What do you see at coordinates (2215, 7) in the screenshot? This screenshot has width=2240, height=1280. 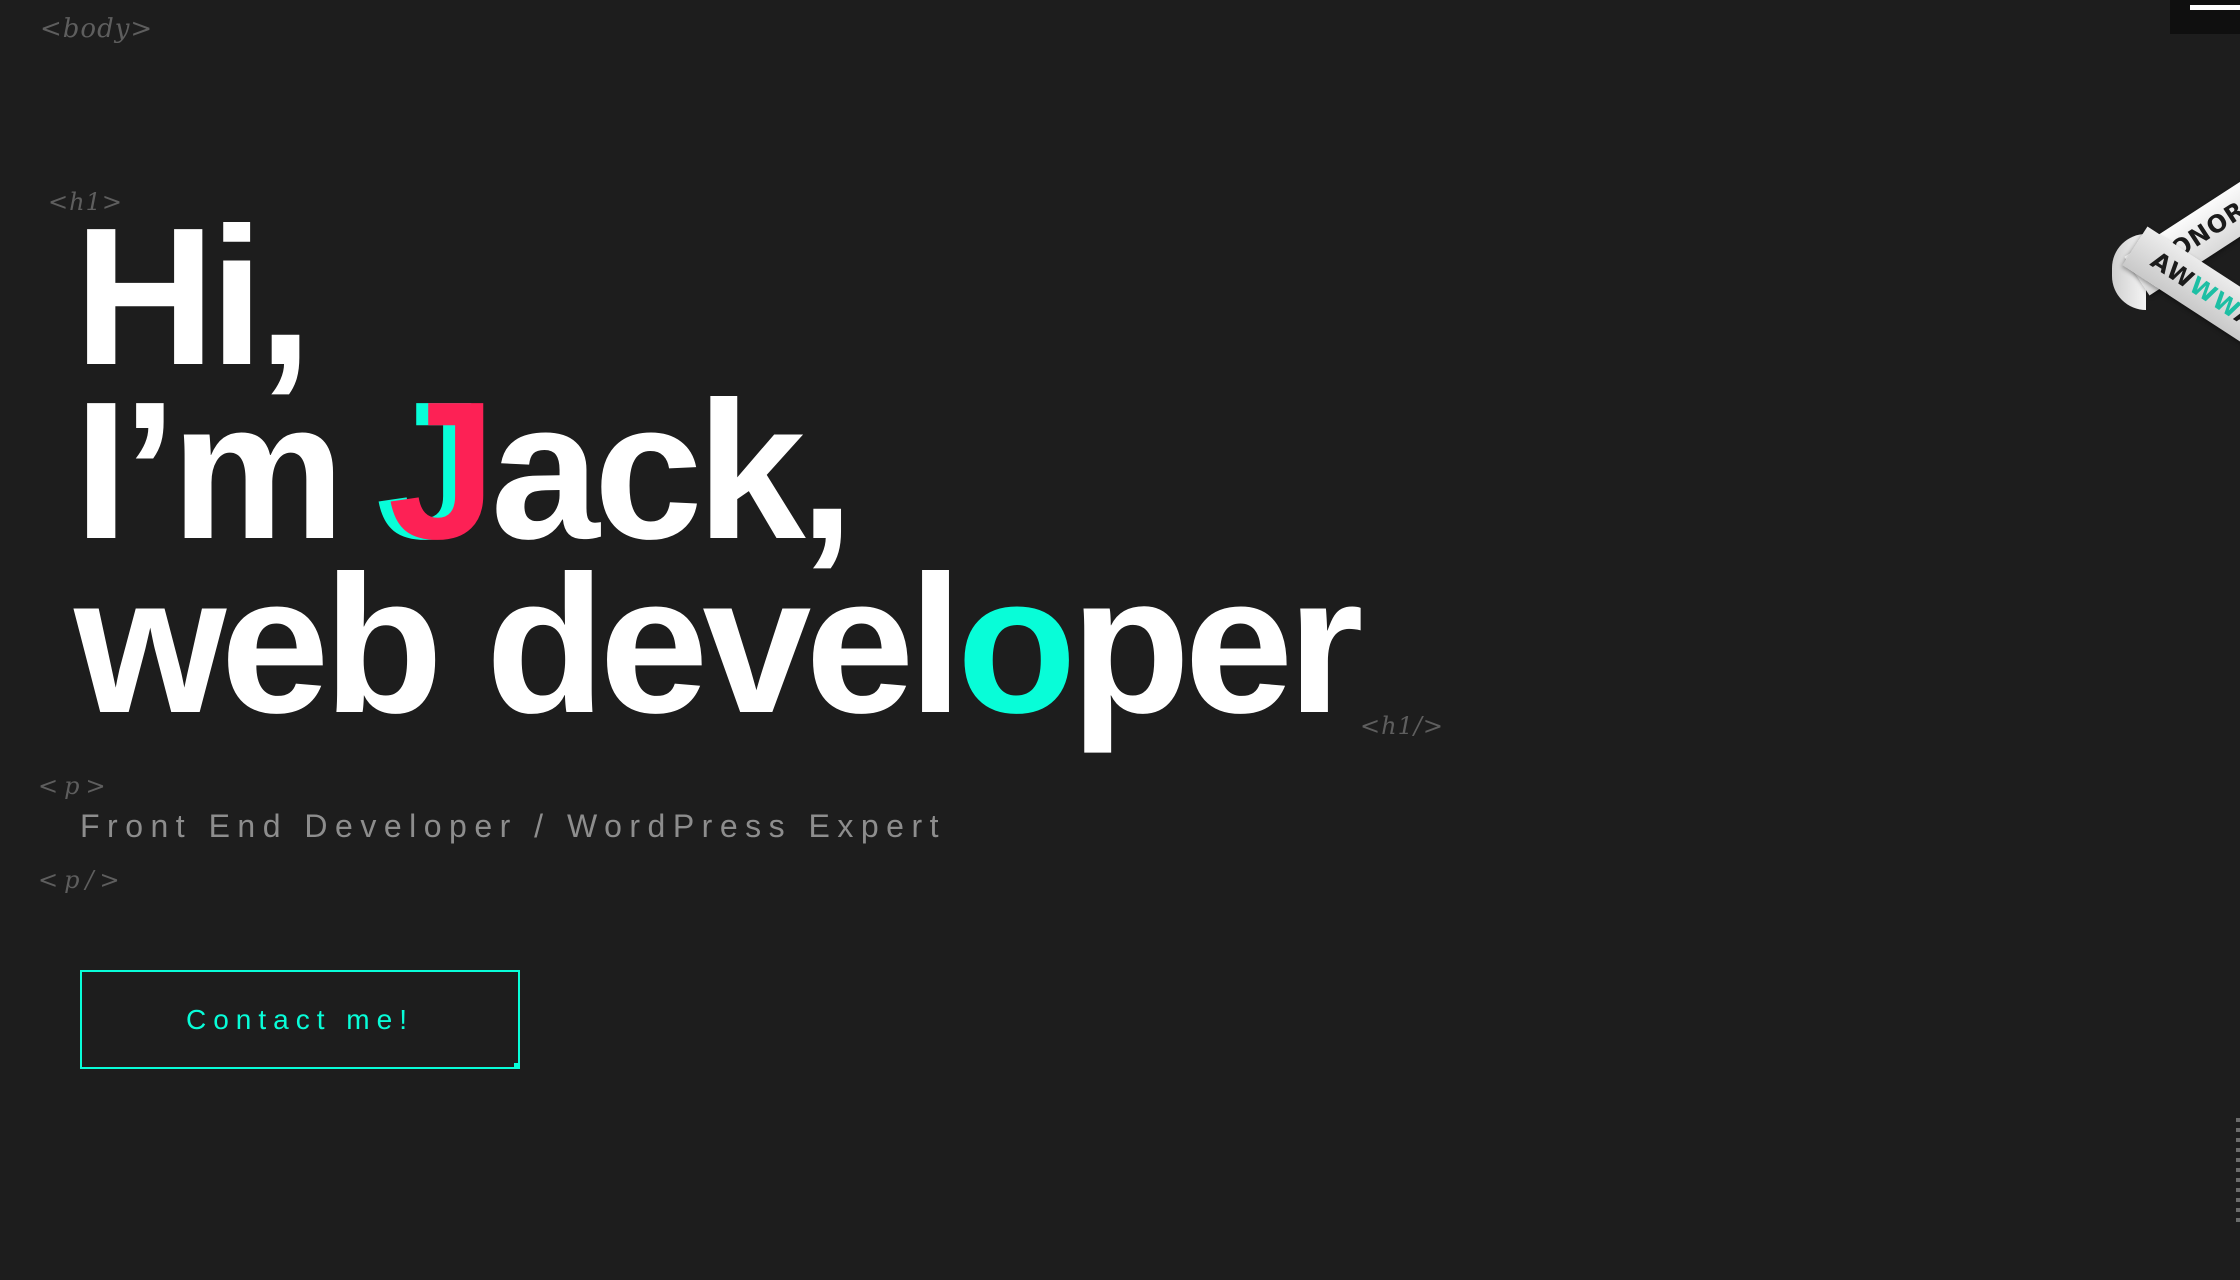 I see `hamburger-menu-icon` at bounding box center [2215, 7].